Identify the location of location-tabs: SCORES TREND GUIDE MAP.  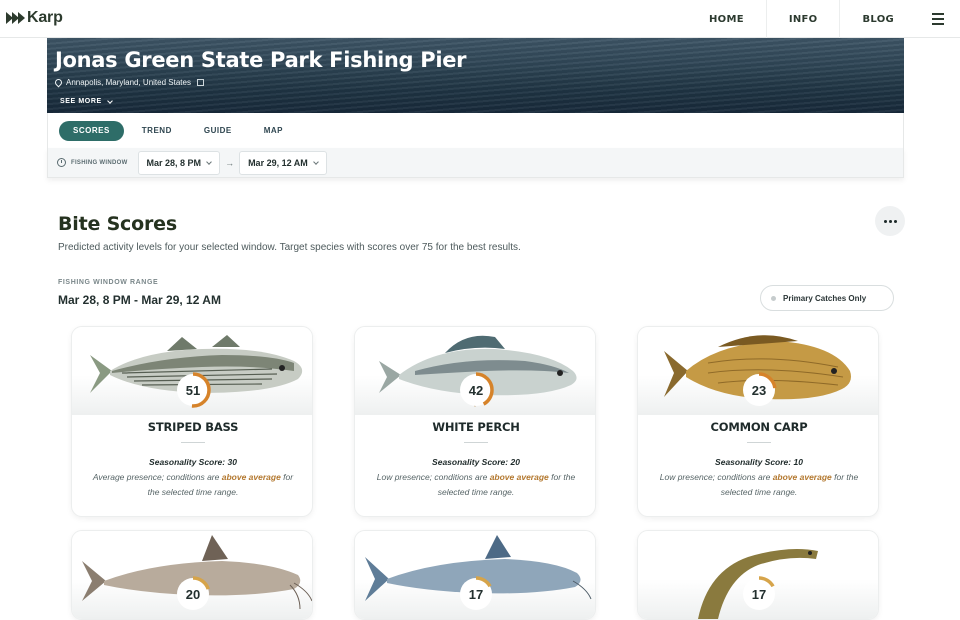
(475, 130).